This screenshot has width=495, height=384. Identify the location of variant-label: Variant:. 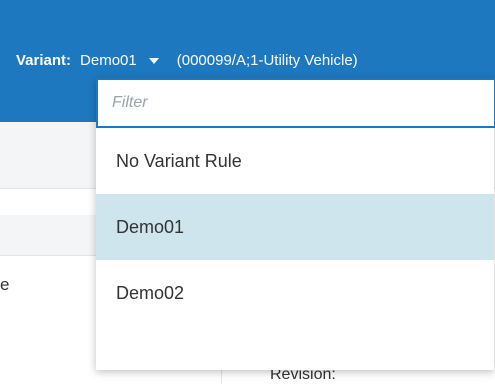
(44, 60).